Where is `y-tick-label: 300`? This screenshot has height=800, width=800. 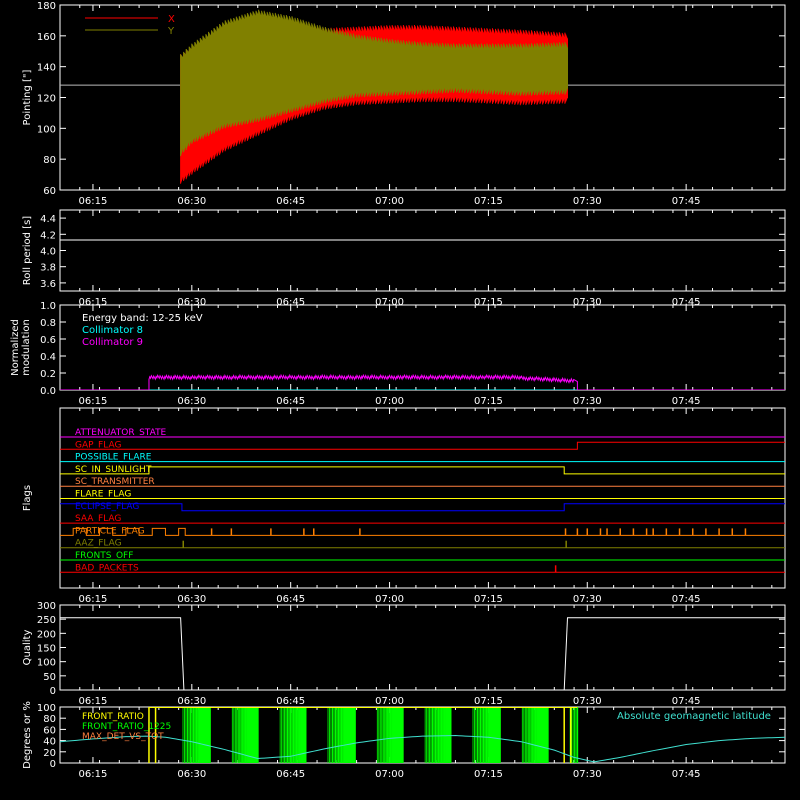
y-tick-label: 300 is located at coordinates (46, 606).